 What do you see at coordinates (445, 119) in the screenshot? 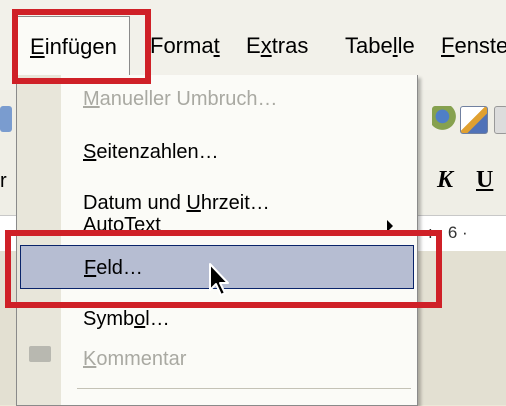
I see `people-icon` at bounding box center [445, 119].